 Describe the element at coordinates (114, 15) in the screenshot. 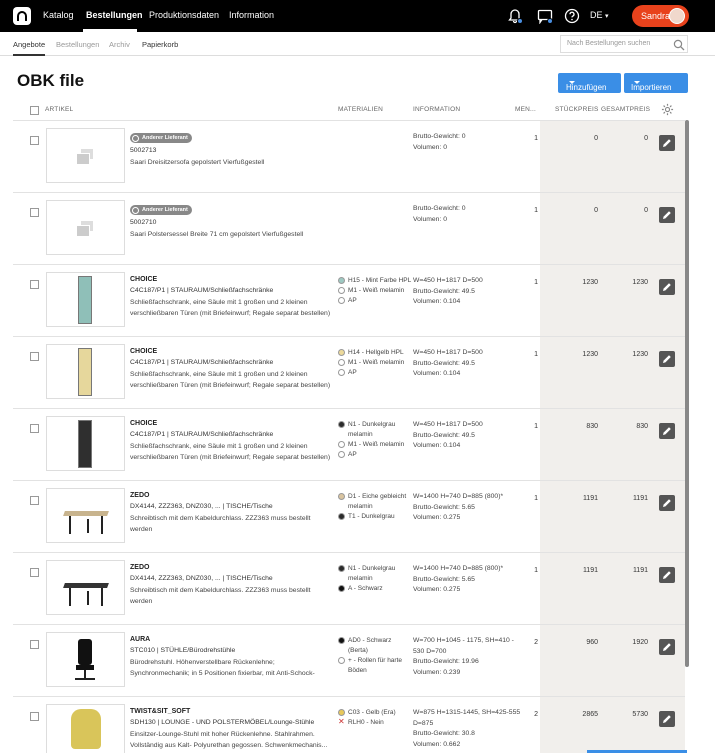

I see `nav-bestellungen: Bestellungen` at that location.